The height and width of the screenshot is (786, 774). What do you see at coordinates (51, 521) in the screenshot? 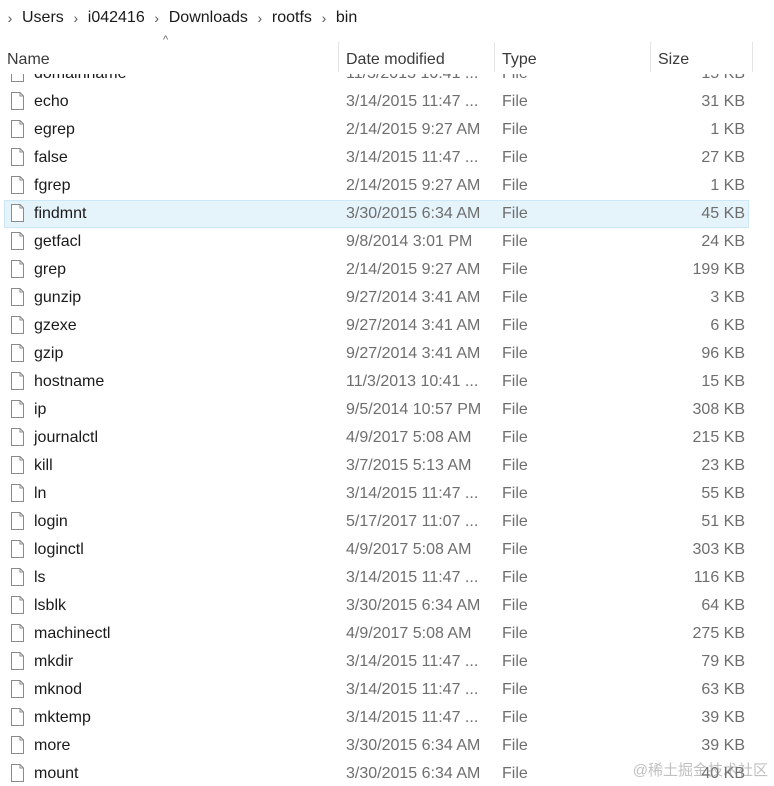
I see `file-name: login` at bounding box center [51, 521].